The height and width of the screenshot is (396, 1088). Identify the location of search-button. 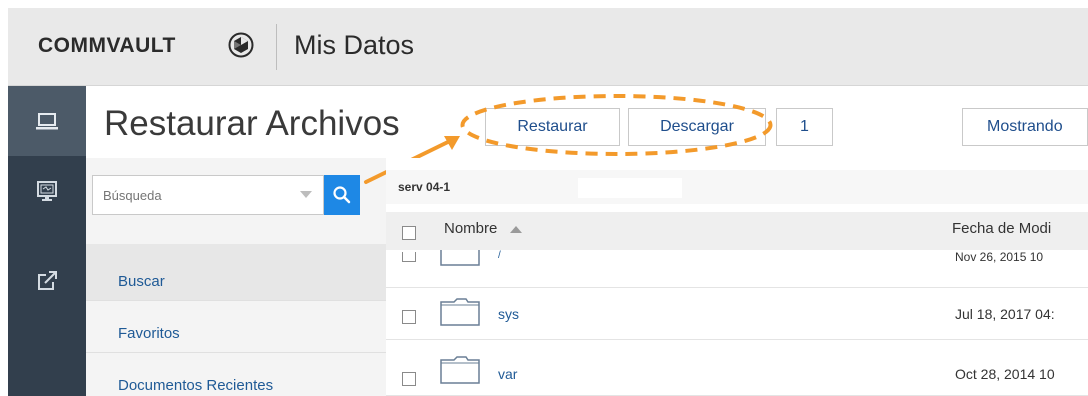
(342, 195).